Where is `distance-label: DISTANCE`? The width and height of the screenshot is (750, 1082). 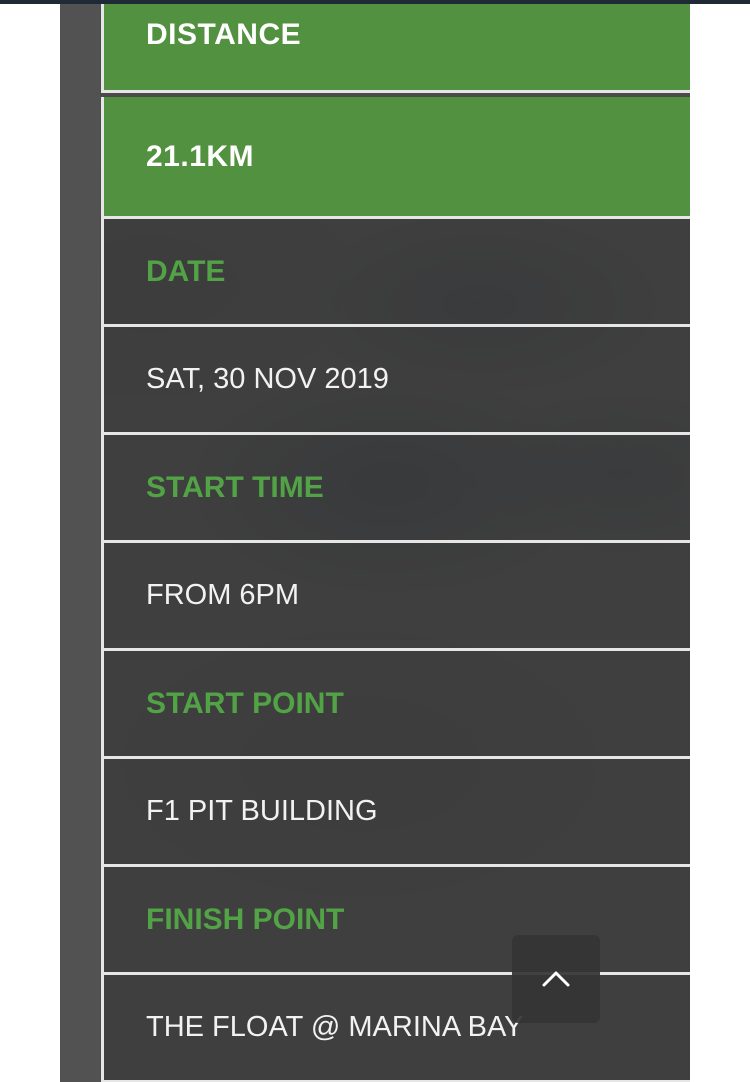
distance-label: DISTANCE is located at coordinates (224, 34).